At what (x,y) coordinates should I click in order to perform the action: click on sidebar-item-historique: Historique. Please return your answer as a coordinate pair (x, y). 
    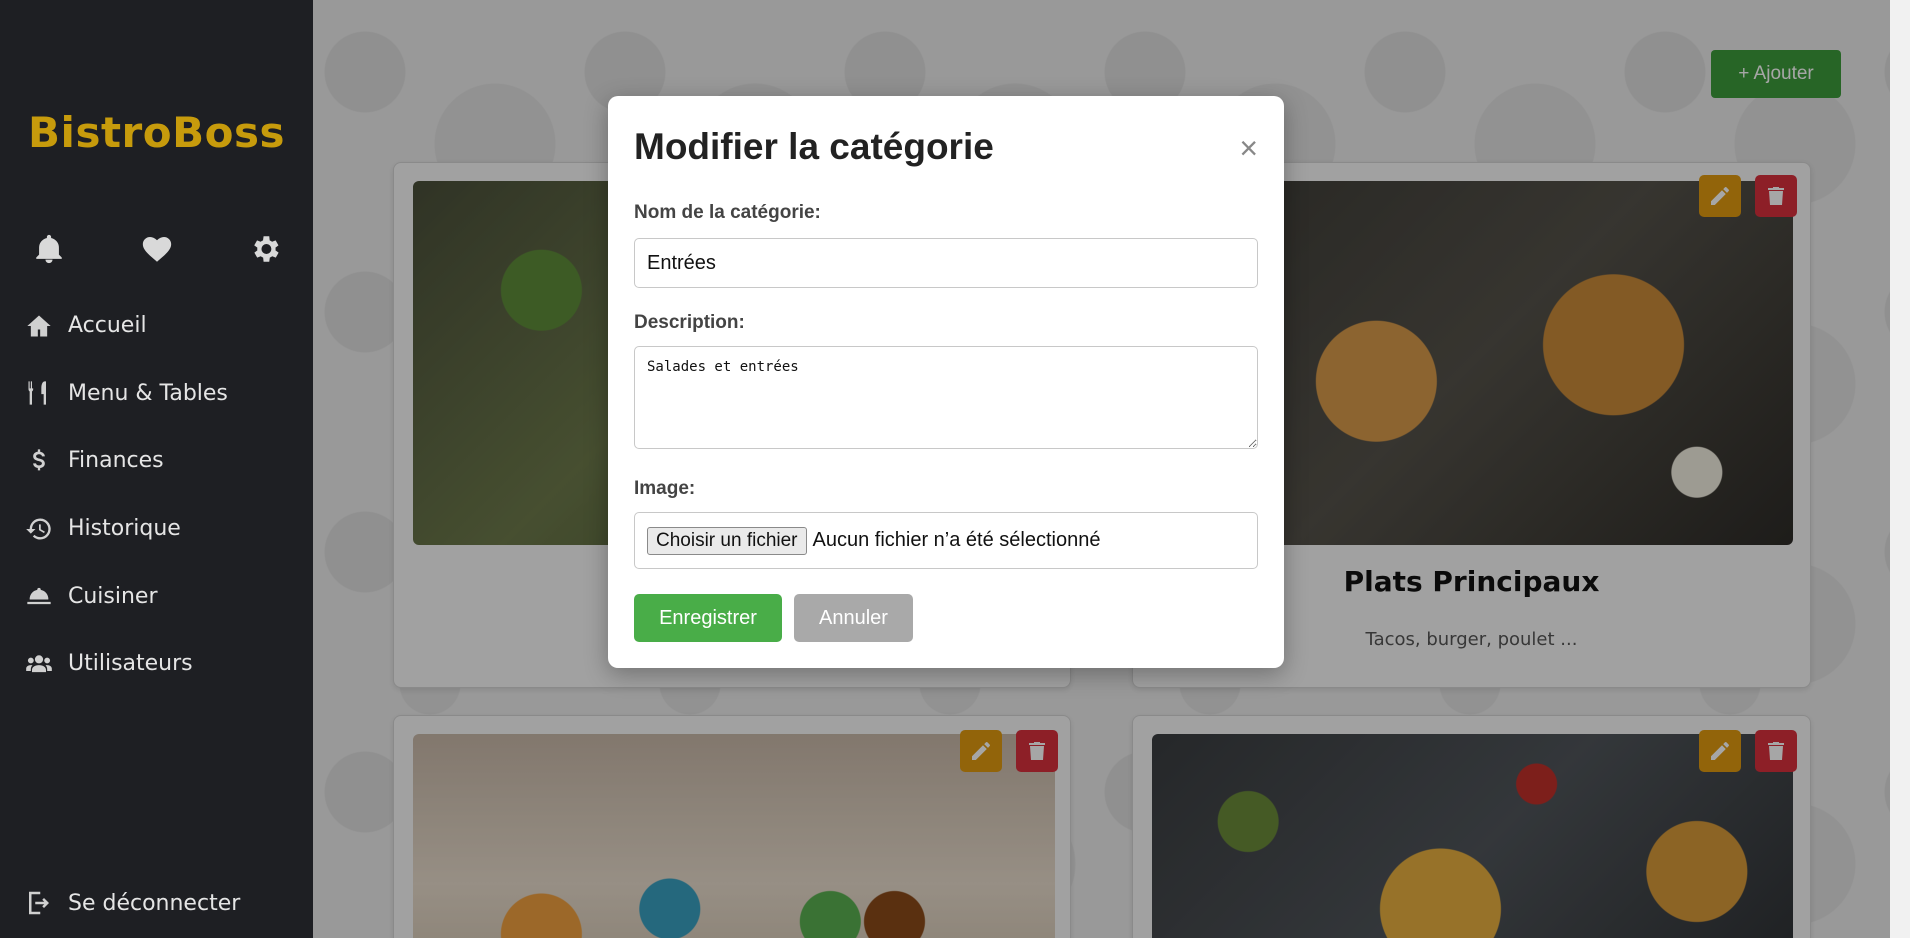
    Looking at the image, I should click on (168, 529).